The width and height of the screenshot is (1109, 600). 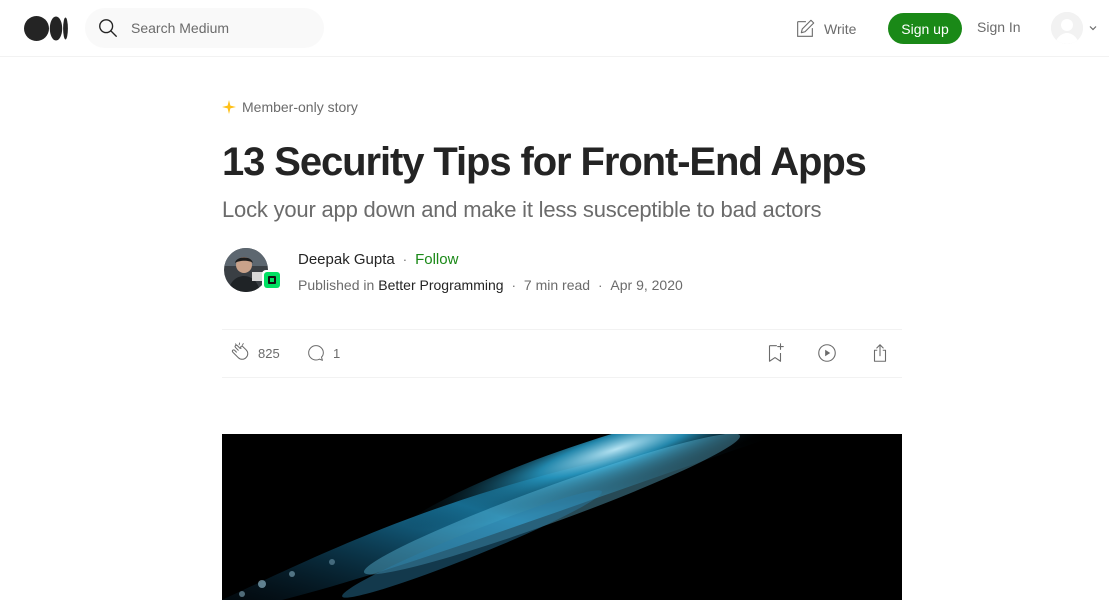 What do you see at coordinates (562, 353) in the screenshot?
I see `article-action-bar: 825 1` at bounding box center [562, 353].